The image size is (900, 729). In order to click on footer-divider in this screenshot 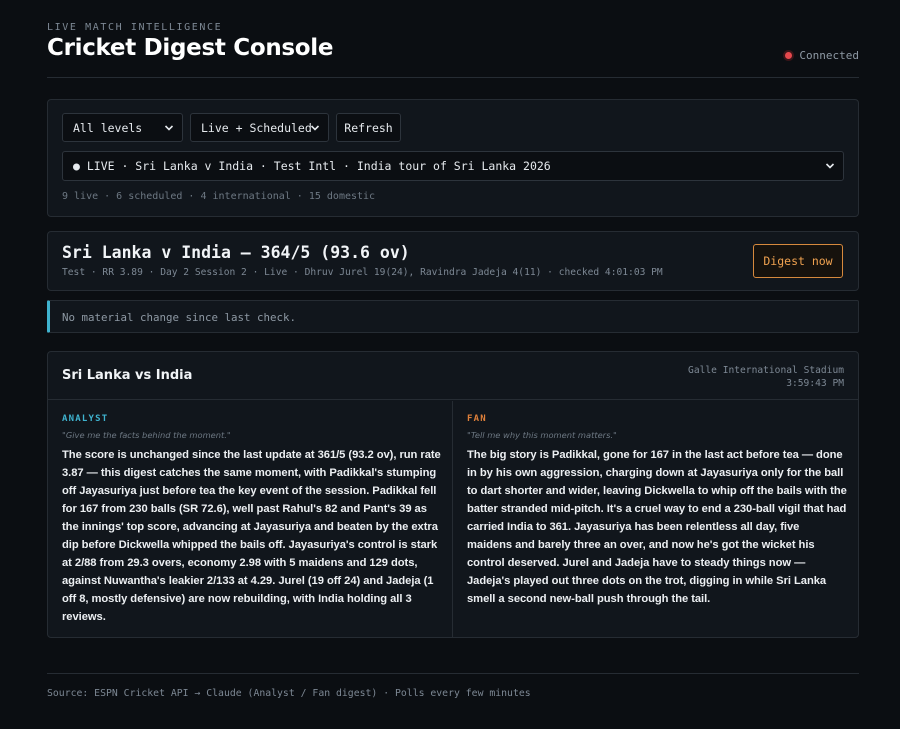, I will do `click(453, 673)`.